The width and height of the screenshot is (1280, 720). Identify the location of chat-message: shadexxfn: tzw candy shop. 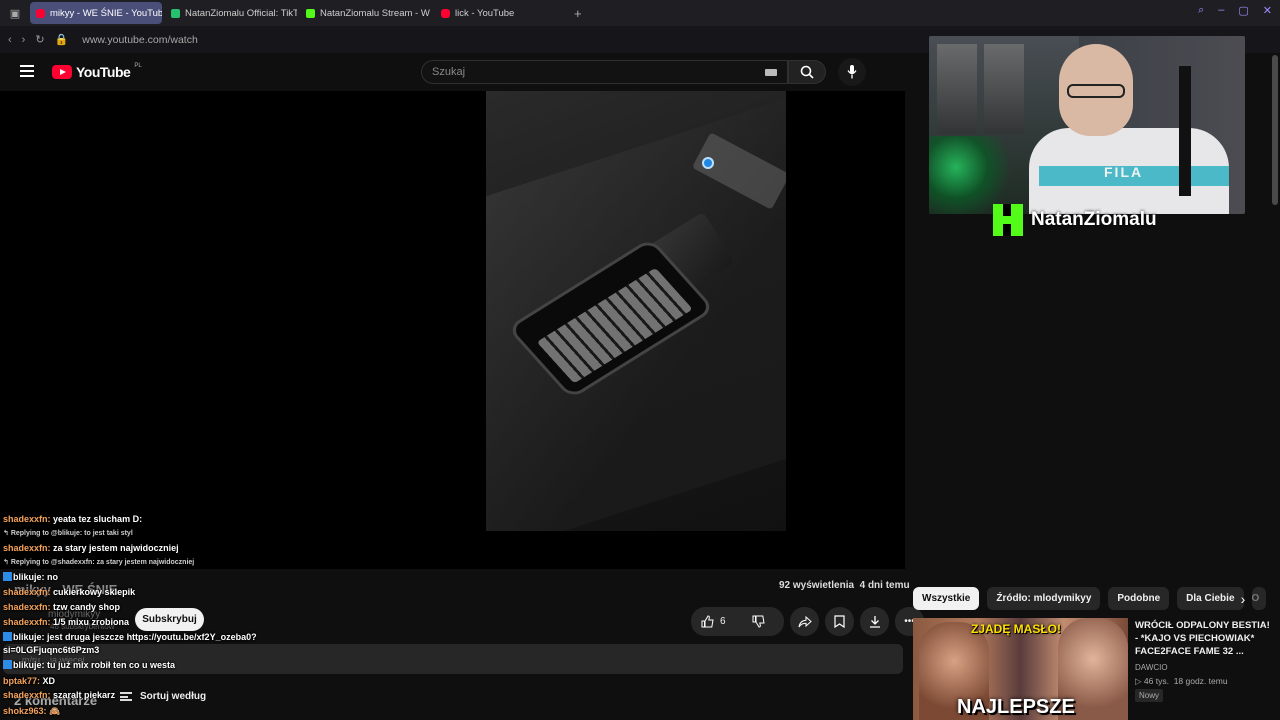
(61, 607).